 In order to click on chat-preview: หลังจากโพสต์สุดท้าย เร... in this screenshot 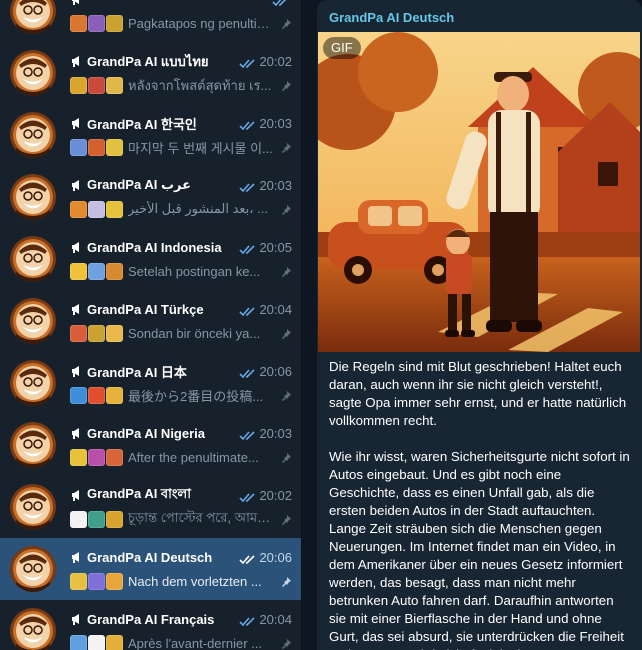, I will do `click(200, 85)`.